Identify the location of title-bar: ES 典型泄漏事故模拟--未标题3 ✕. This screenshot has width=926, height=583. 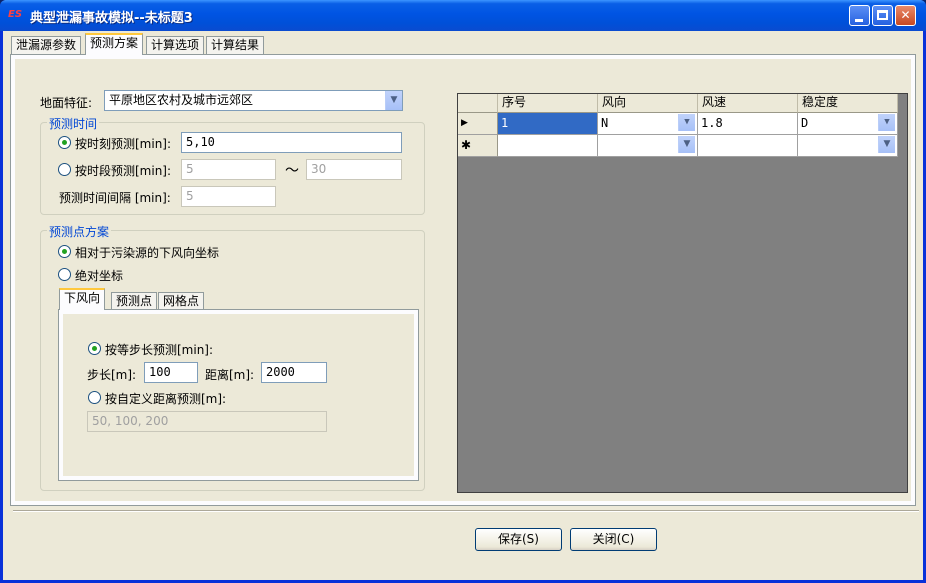
(463, 15).